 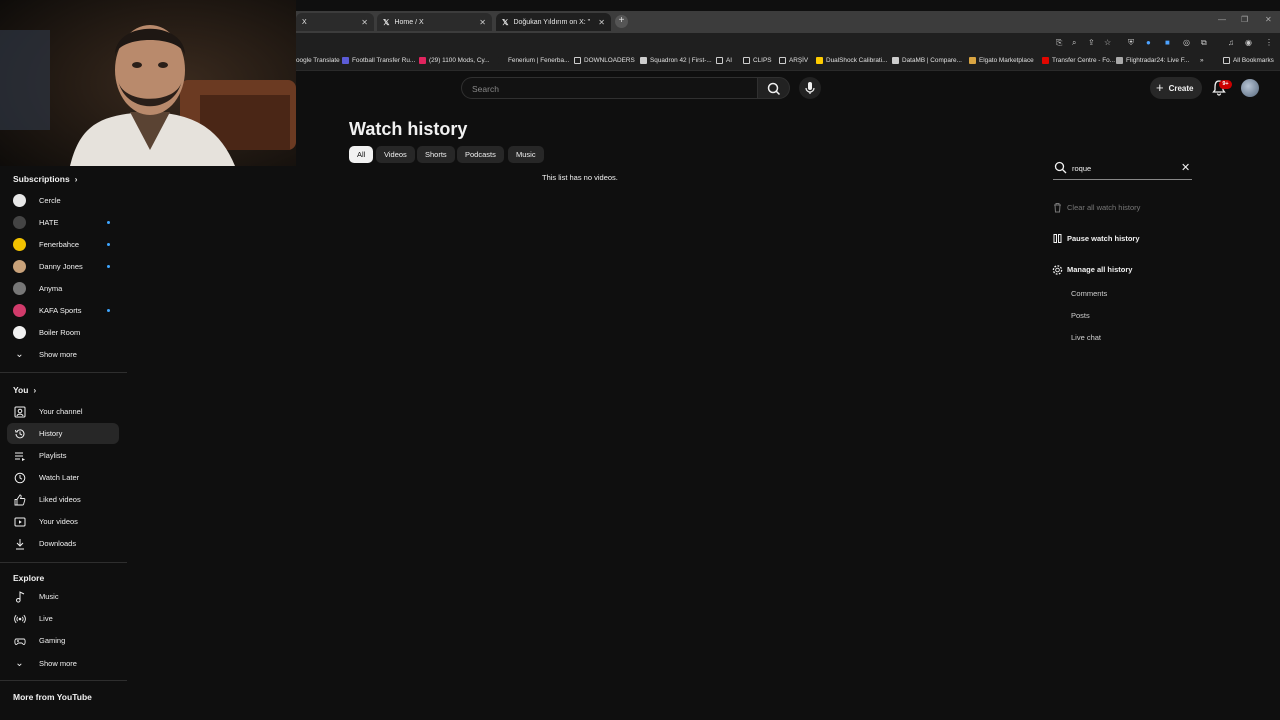 What do you see at coordinates (782, 60) in the screenshot?
I see `folder-icon` at bounding box center [782, 60].